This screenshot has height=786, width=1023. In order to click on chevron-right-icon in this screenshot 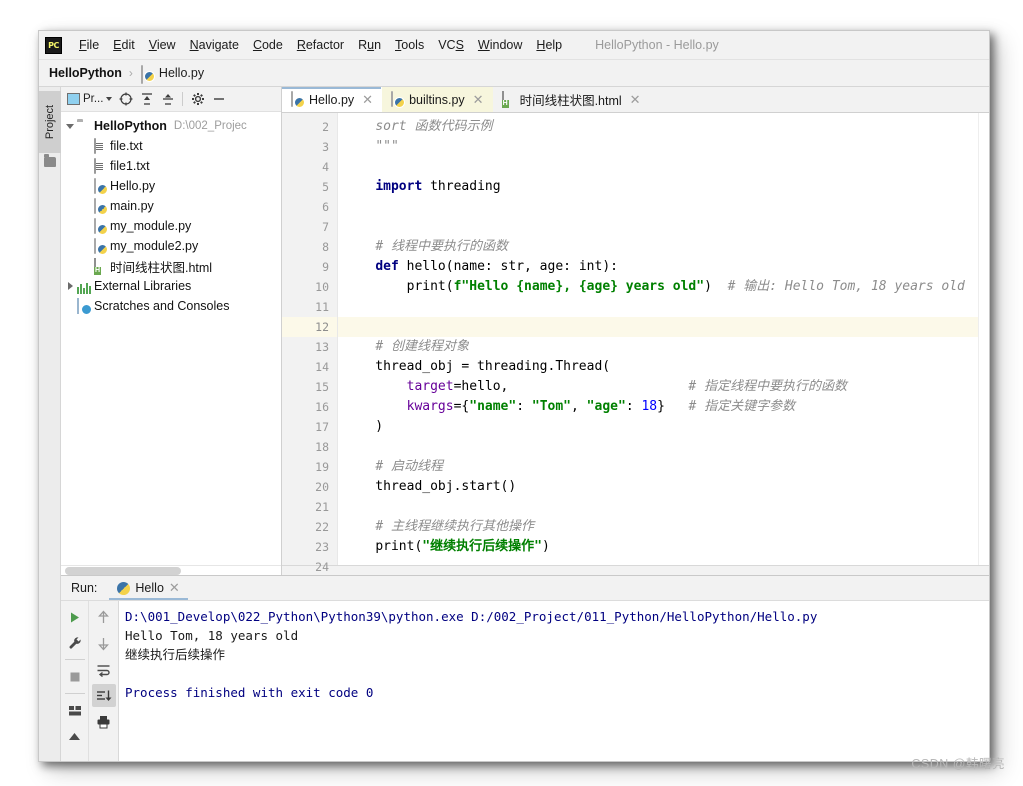, I will do `click(70, 286)`.